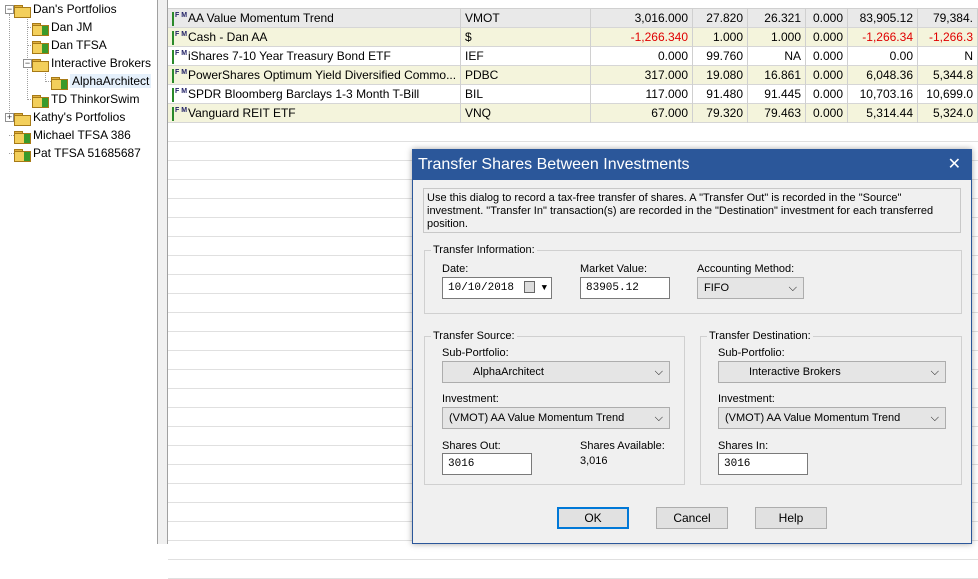  I want to click on cell-name: F MCash - Dan AA, so click(314, 37).